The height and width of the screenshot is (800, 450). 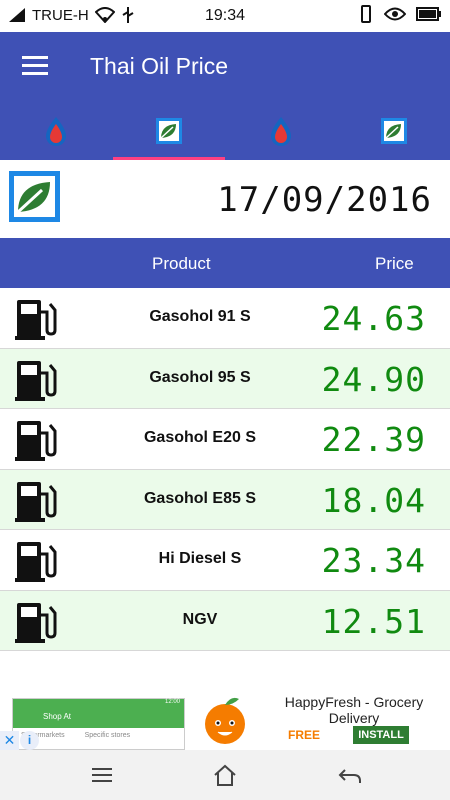 I want to click on product-price: 24.63, so click(x=373, y=318).